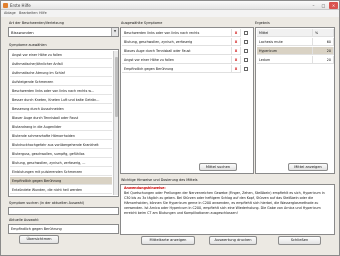  I want to click on remedy-chart-button: Mittelkarte anzeigen, so click(168, 240).